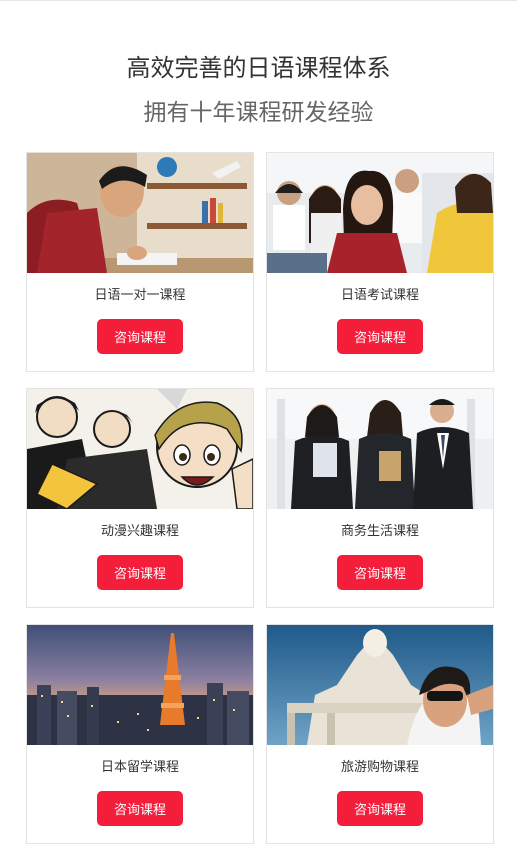 The height and width of the screenshot is (863, 517). I want to click on tokyo-tower-photo, so click(140, 685).